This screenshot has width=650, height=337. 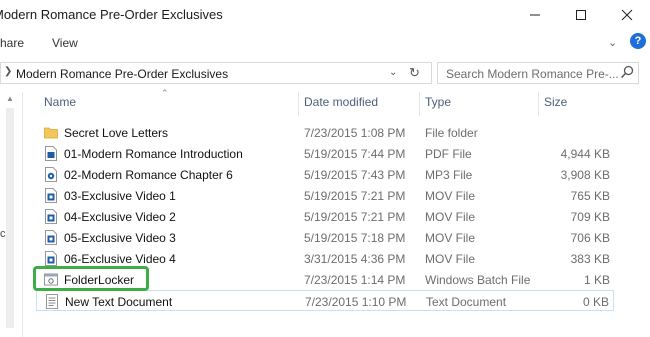 What do you see at coordinates (52, 301) in the screenshot?
I see `text-file-icon` at bounding box center [52, 301].